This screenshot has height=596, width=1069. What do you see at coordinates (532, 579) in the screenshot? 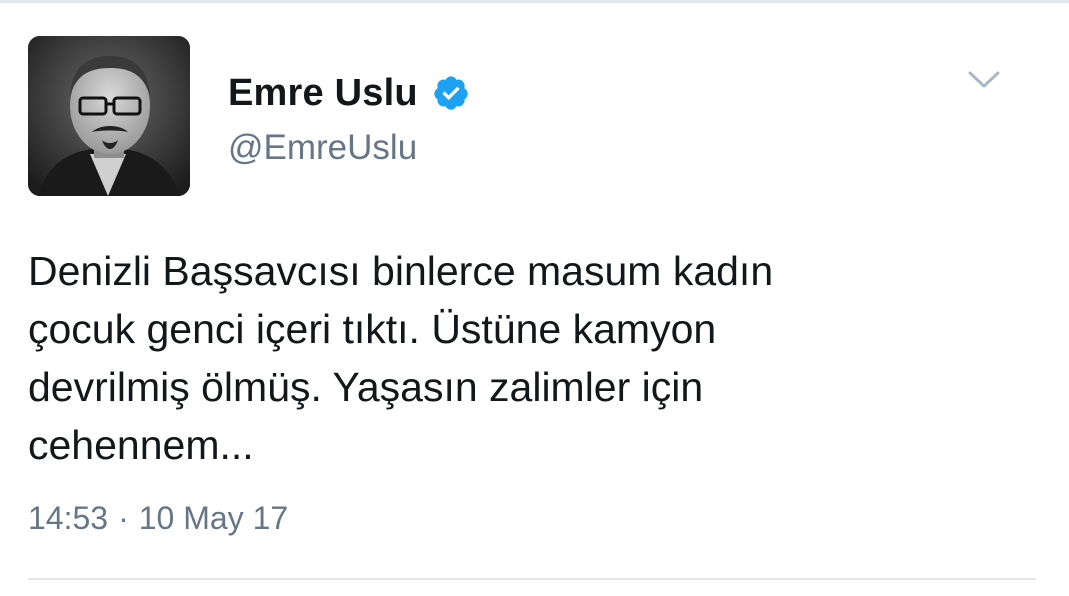
I see `bottom-divider` at bounding box center [532, 579].